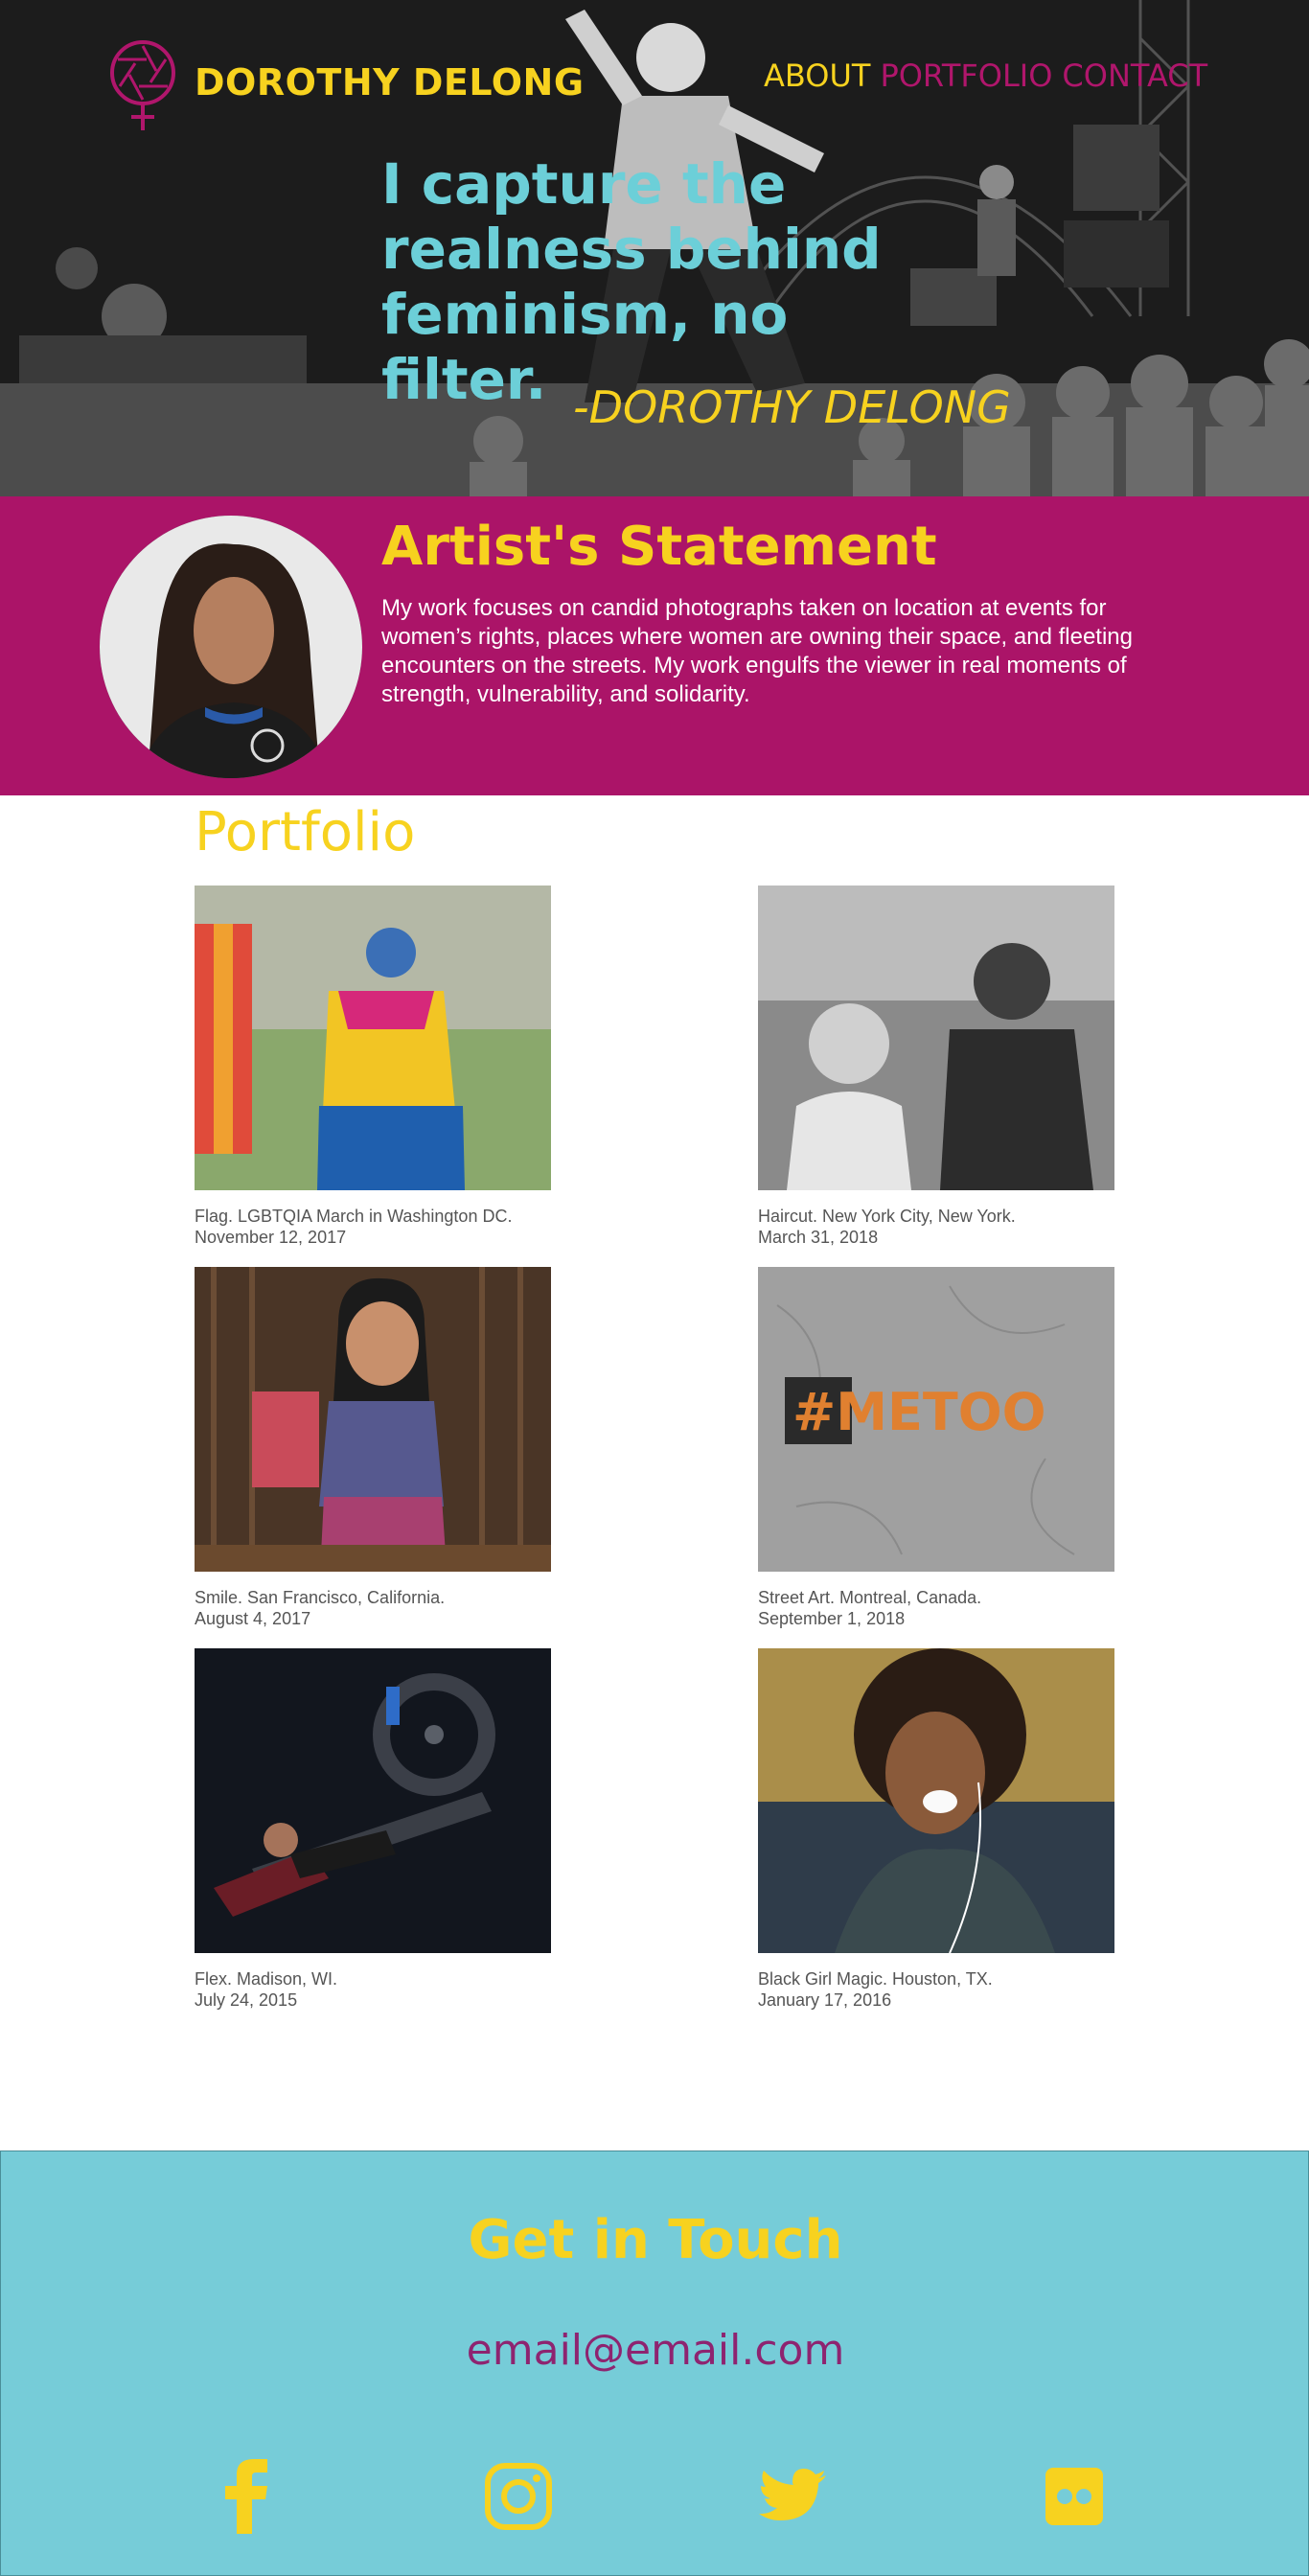 The image size is (1309, 2576). Describe the element at coordinates (655, 2240) in the screenshot. I see `footer-title: Get in Touch` at that location.